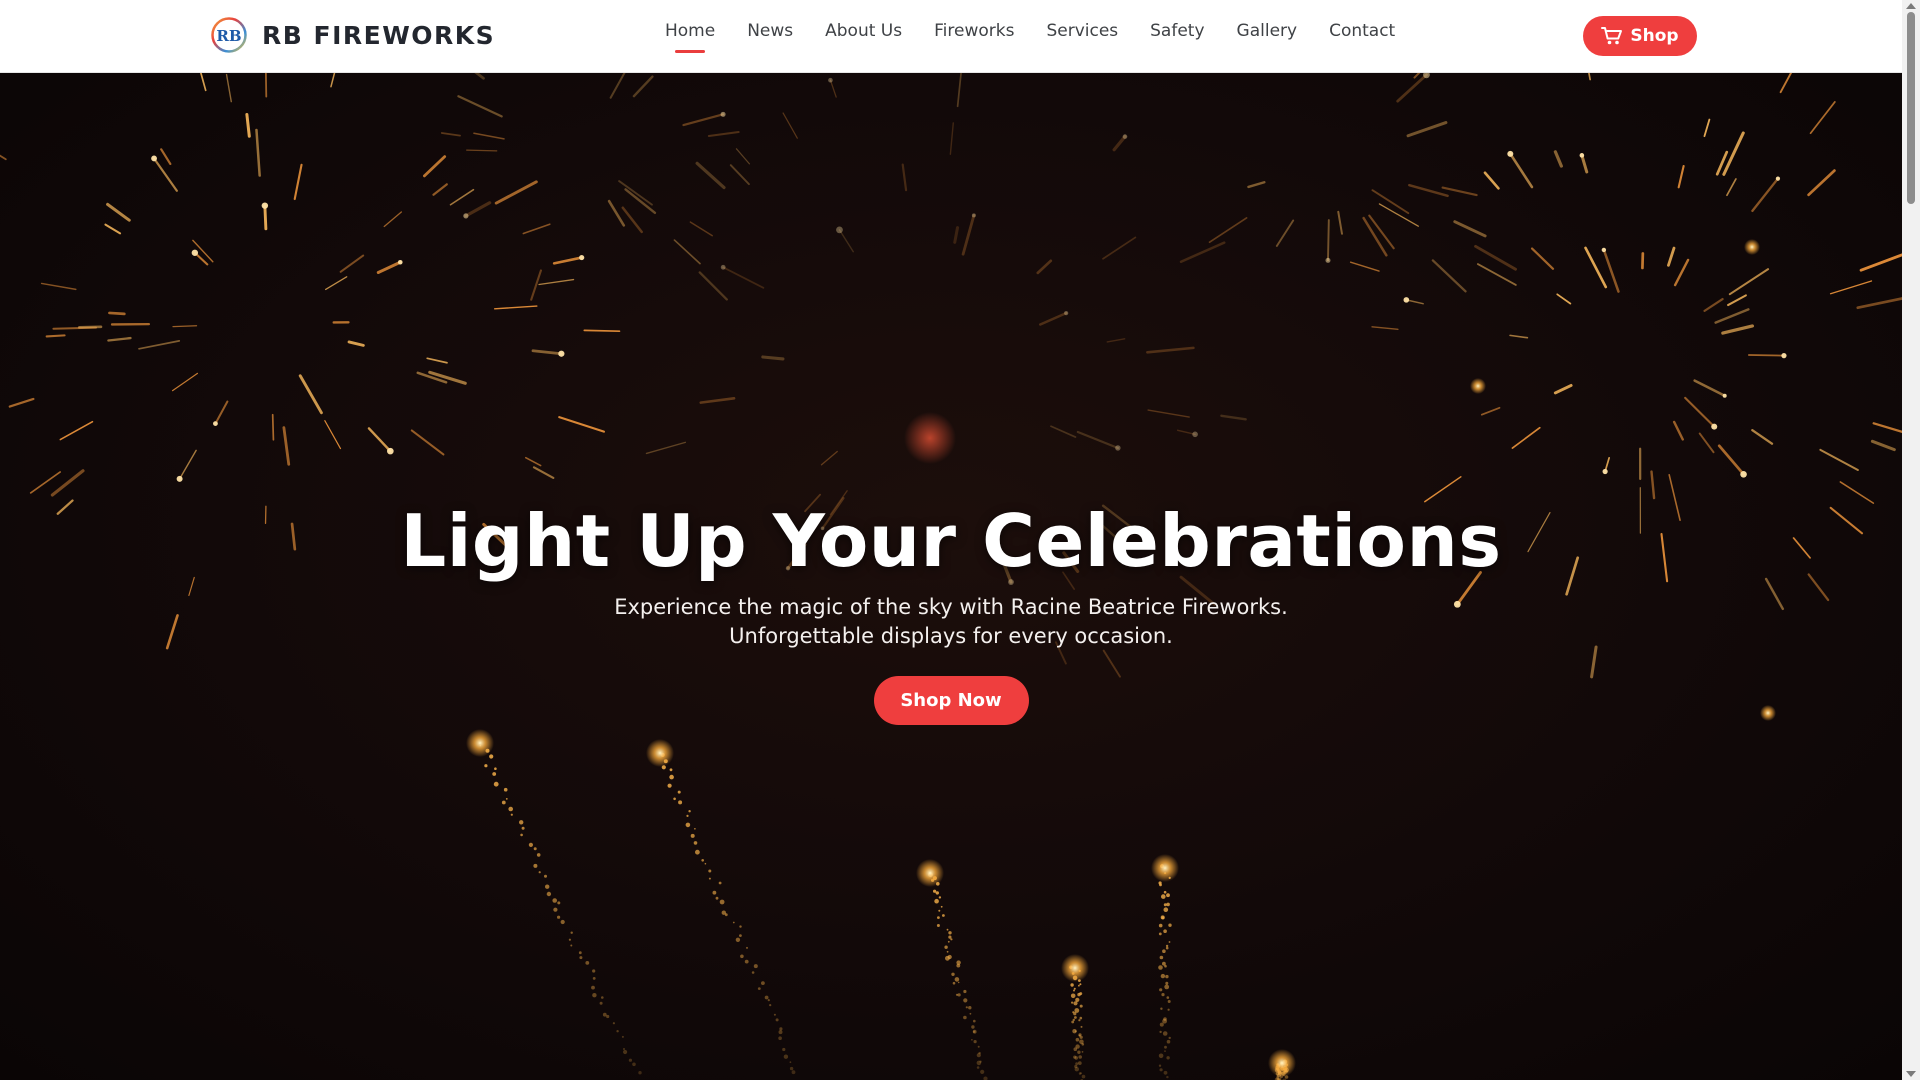  Describe the element at coordinates (951, 541) in the screenshot. I see `hero-title: Light Up Your Celebrations` at that location.